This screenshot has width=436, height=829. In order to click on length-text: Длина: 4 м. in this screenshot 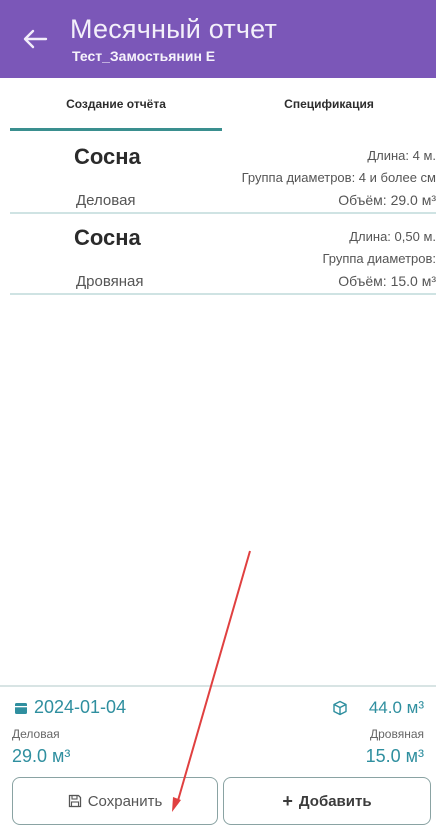, I will do `click(401, 155)`.